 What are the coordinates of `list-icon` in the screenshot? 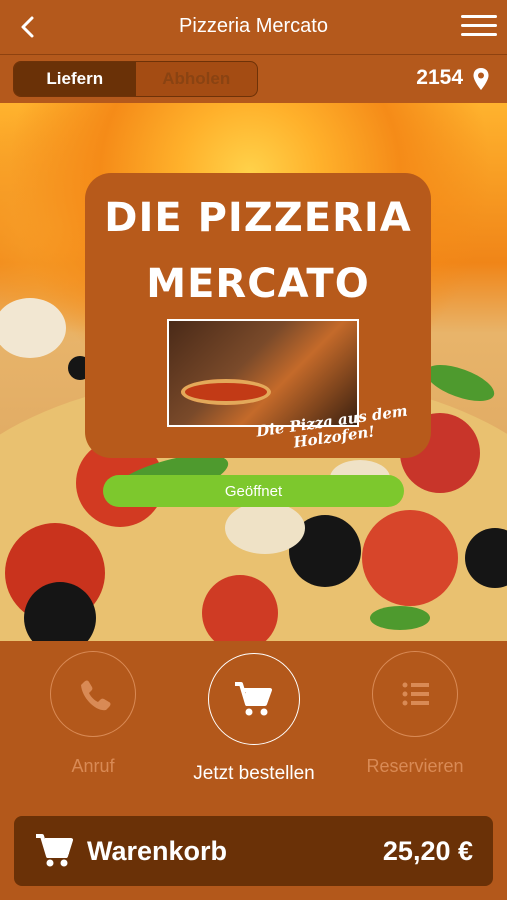 It's located at (415, 694).